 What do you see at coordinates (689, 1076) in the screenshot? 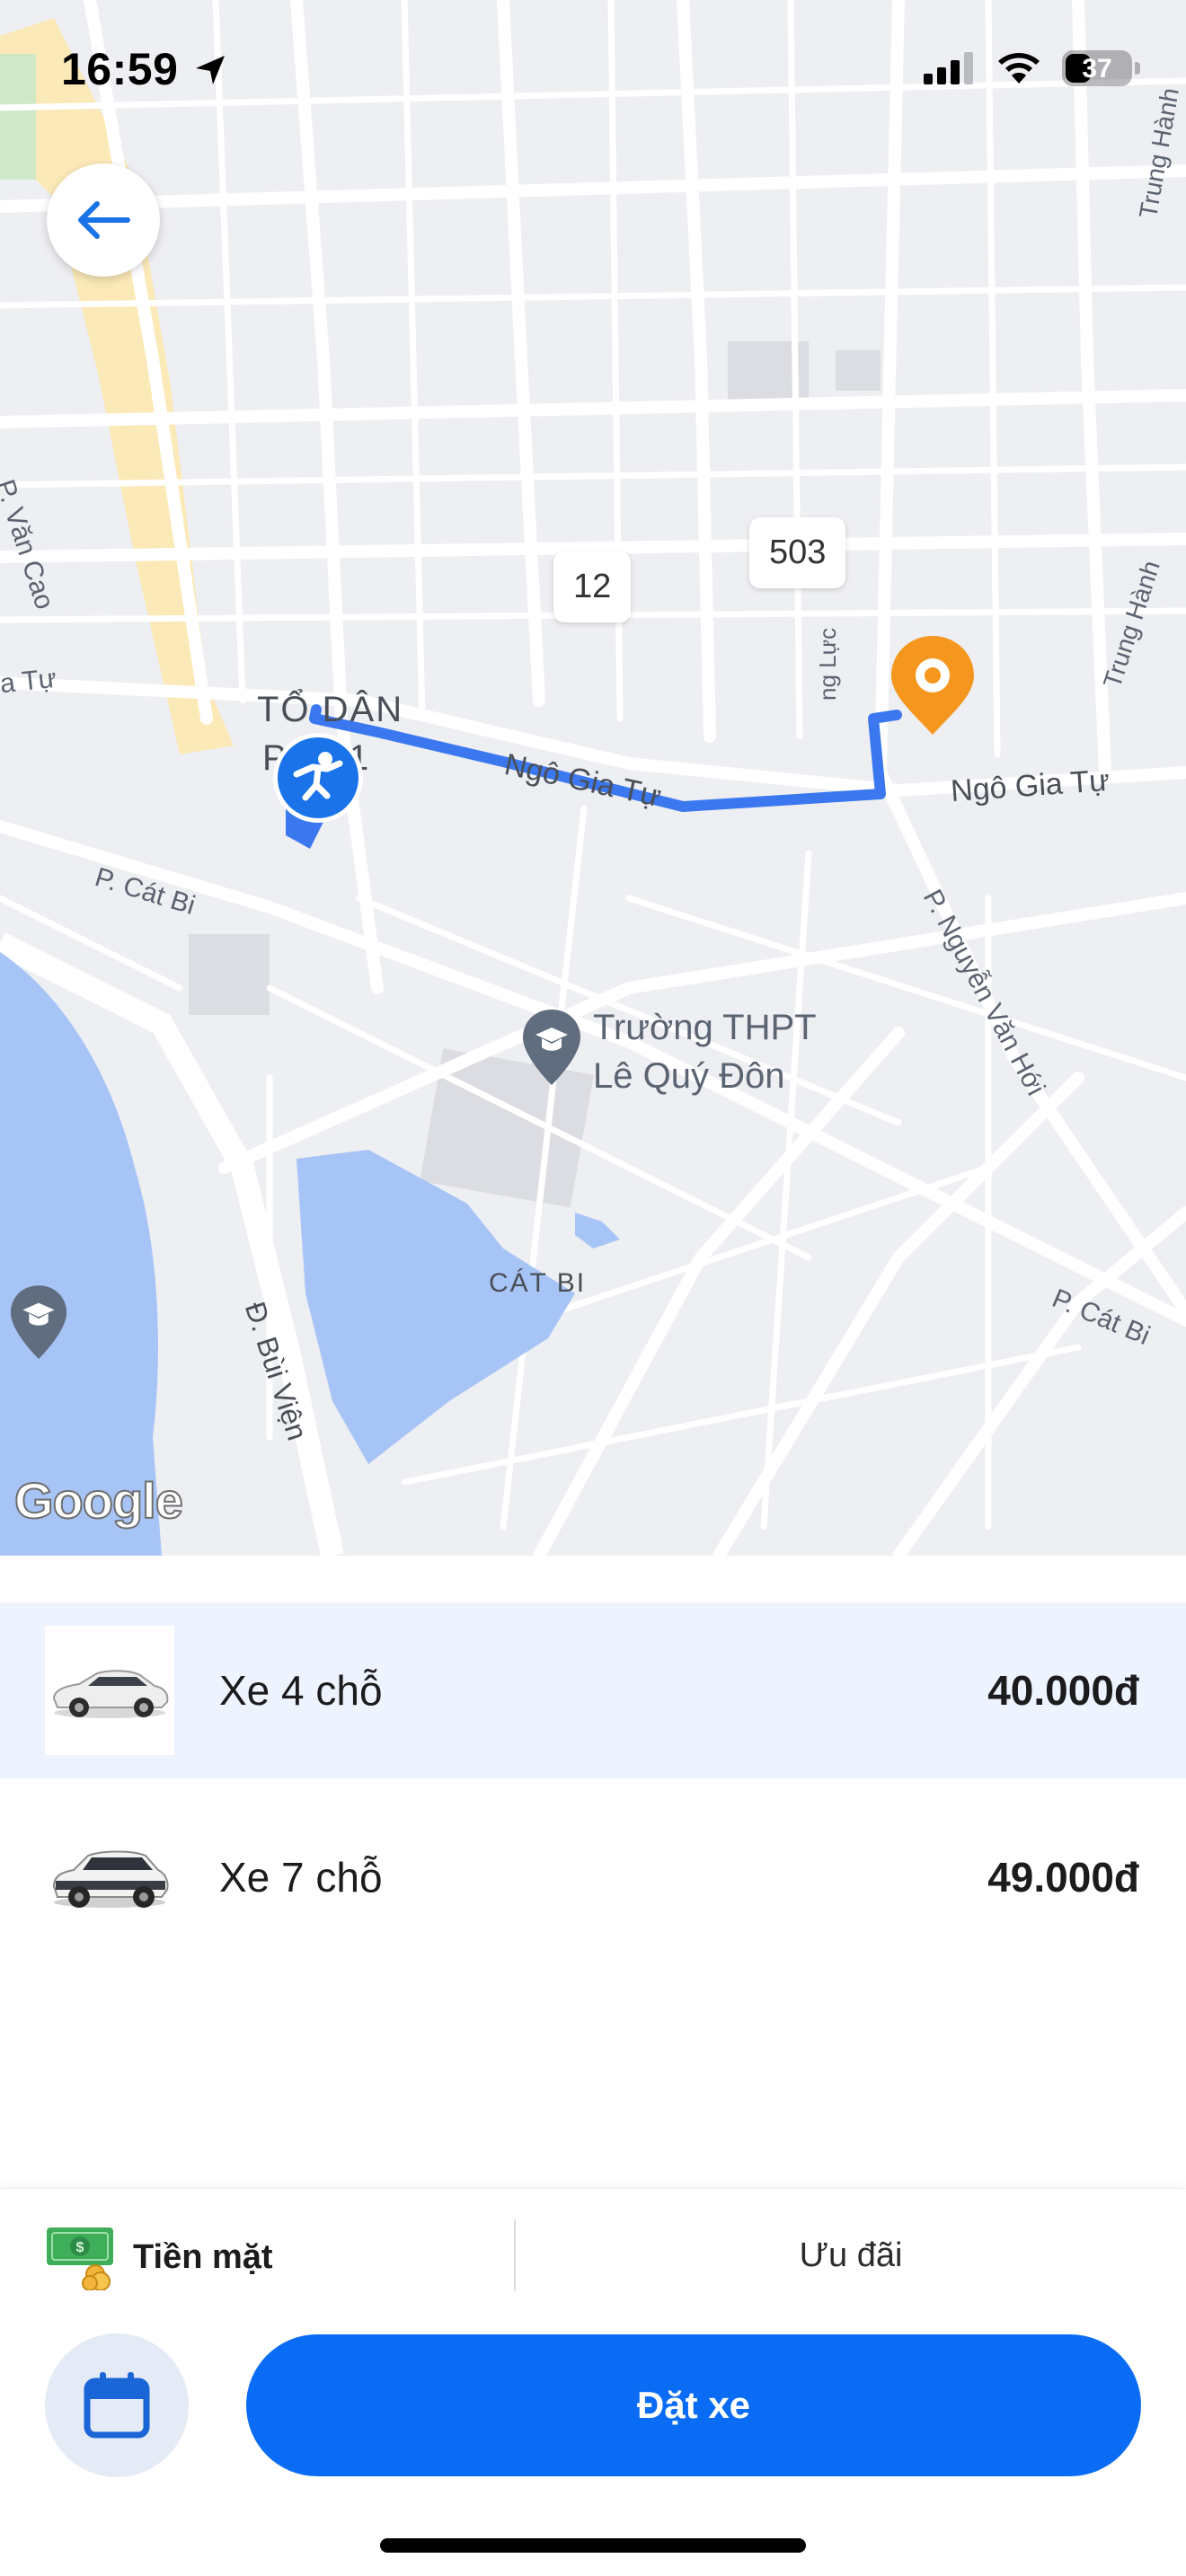
I see `school-label-line2: Lê Quý Đôn` at bounding box center [689, 1076].